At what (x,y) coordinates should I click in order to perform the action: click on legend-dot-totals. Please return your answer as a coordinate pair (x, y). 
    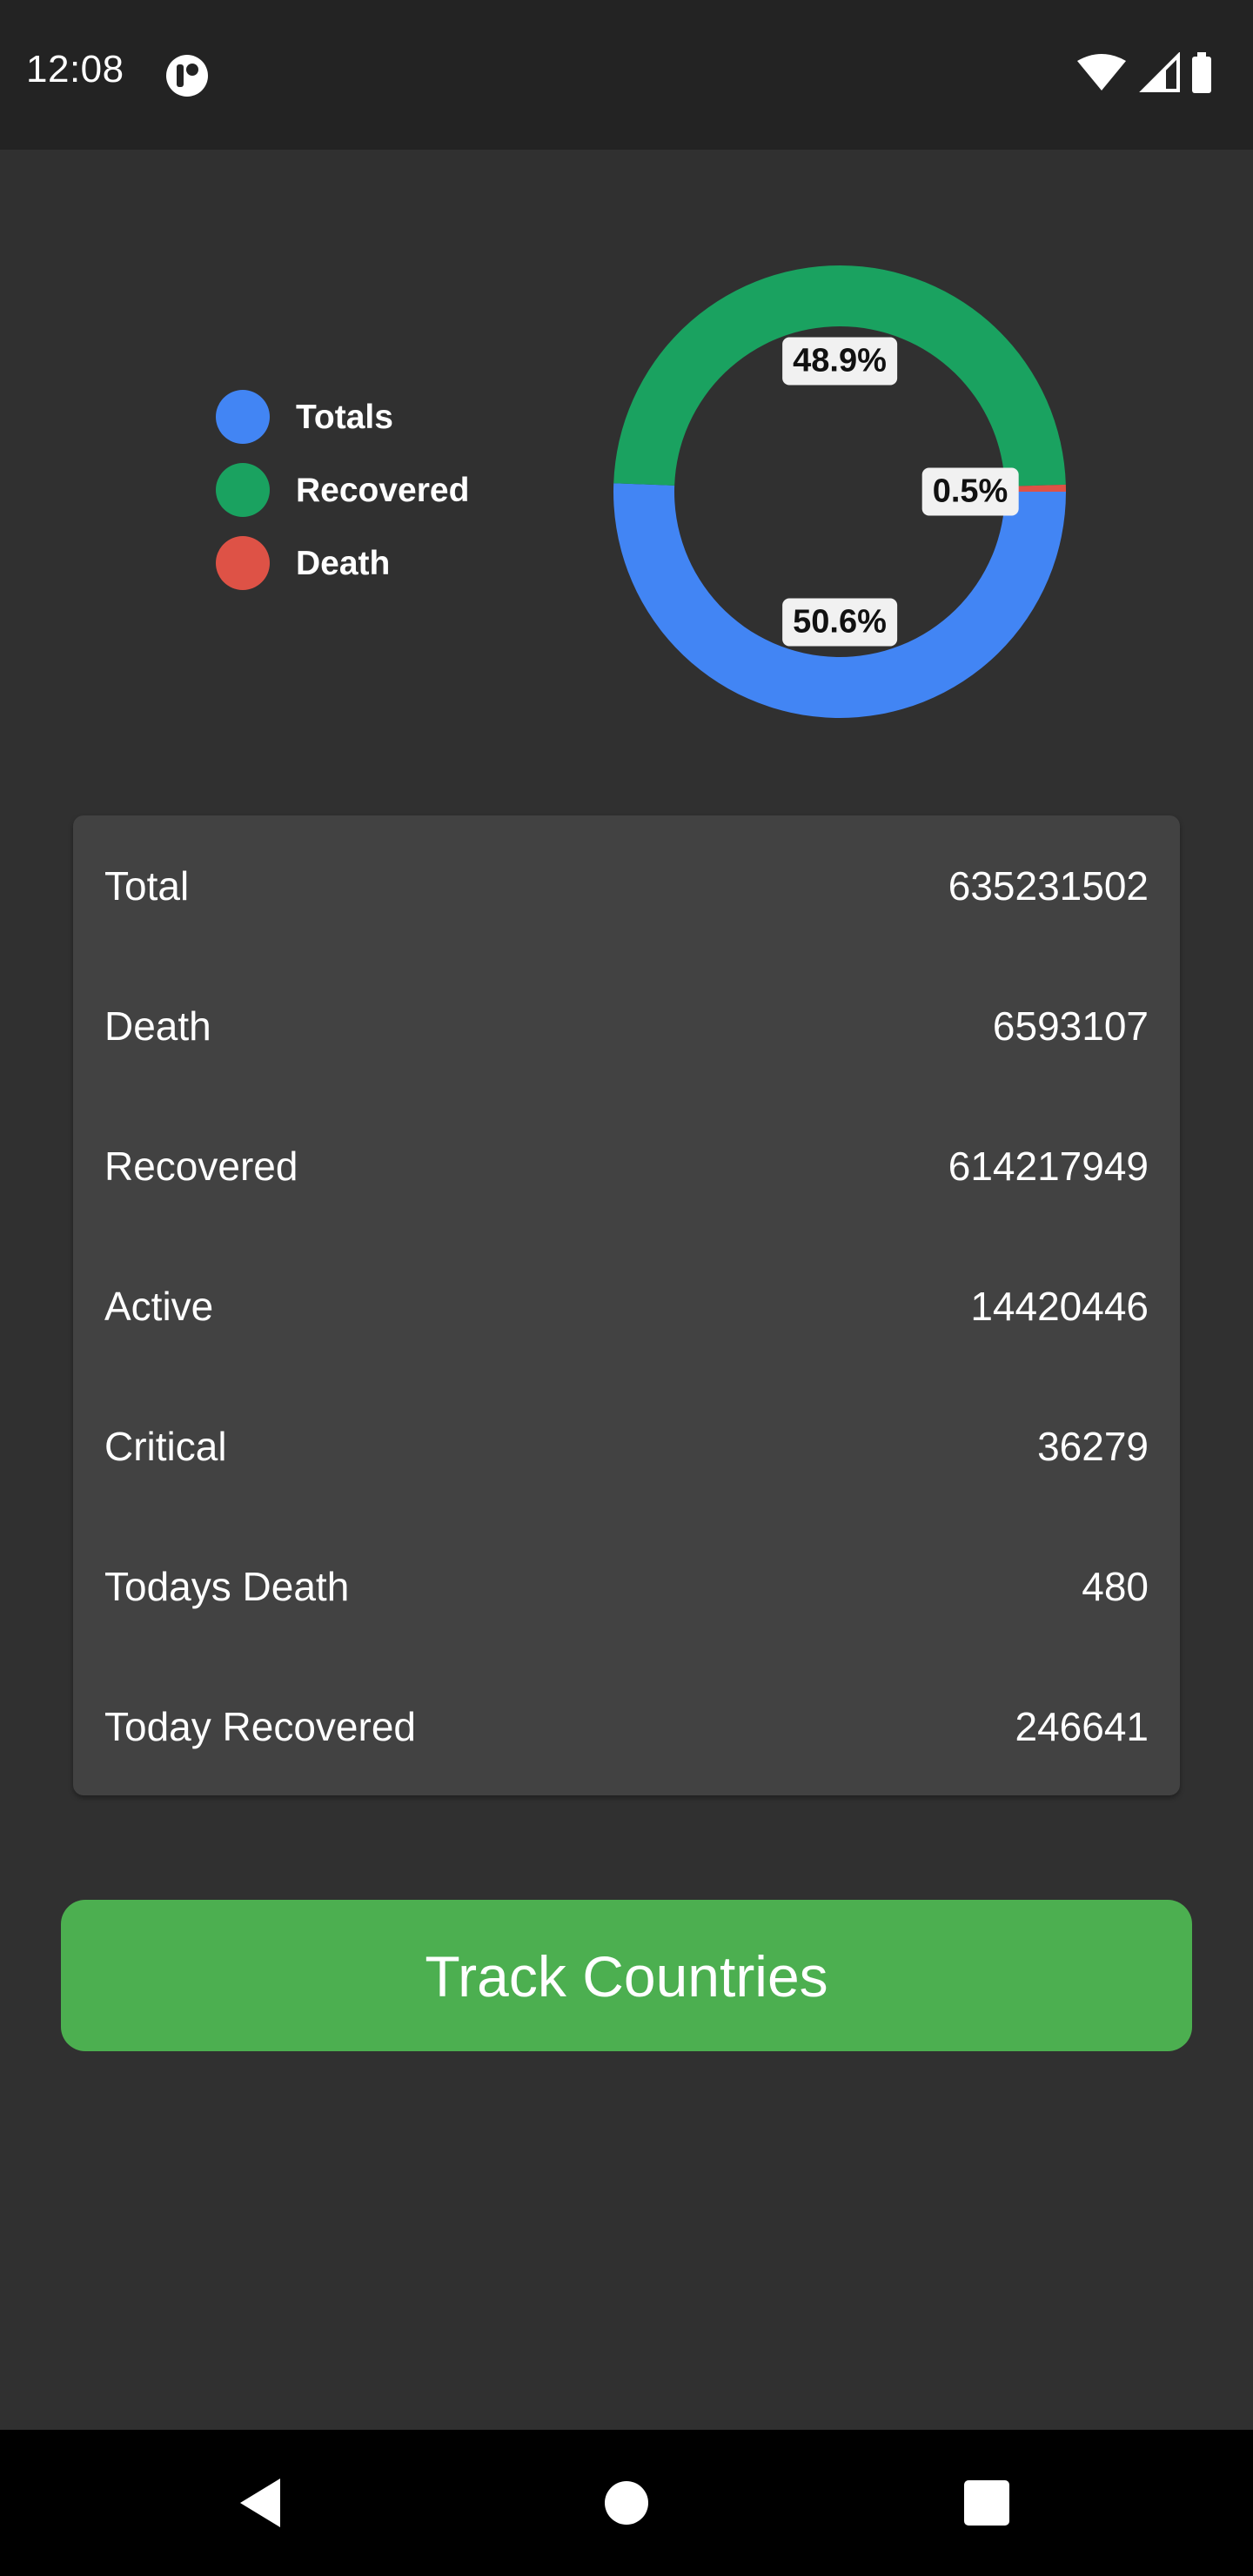
    Looking at the image, I should click on (243, 417).